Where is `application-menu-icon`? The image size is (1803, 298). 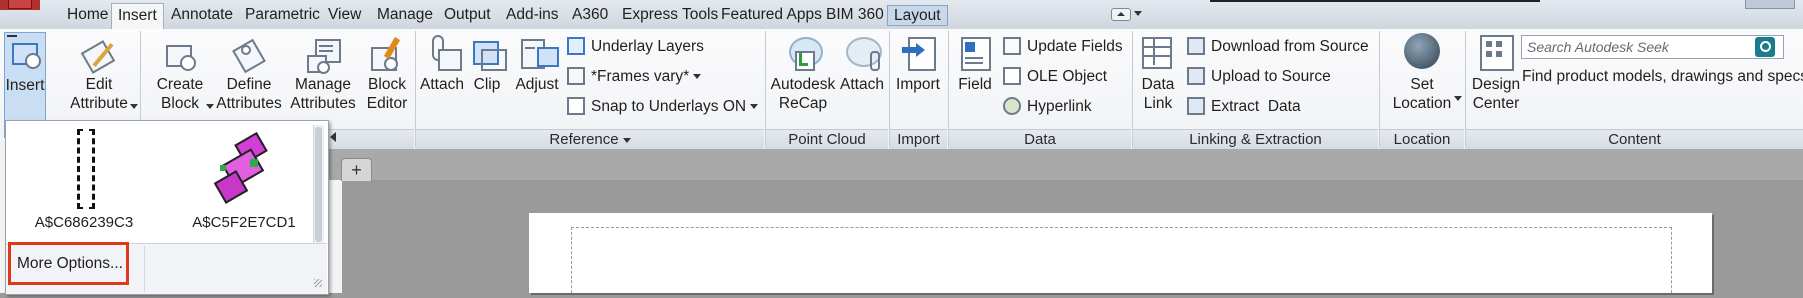 application-menu-icon is located at coordinates (20, 5).